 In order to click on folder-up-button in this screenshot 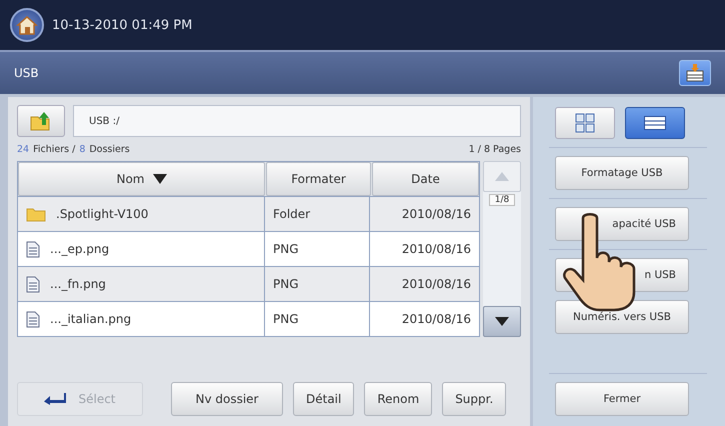, I will do `click(41, 121)`.